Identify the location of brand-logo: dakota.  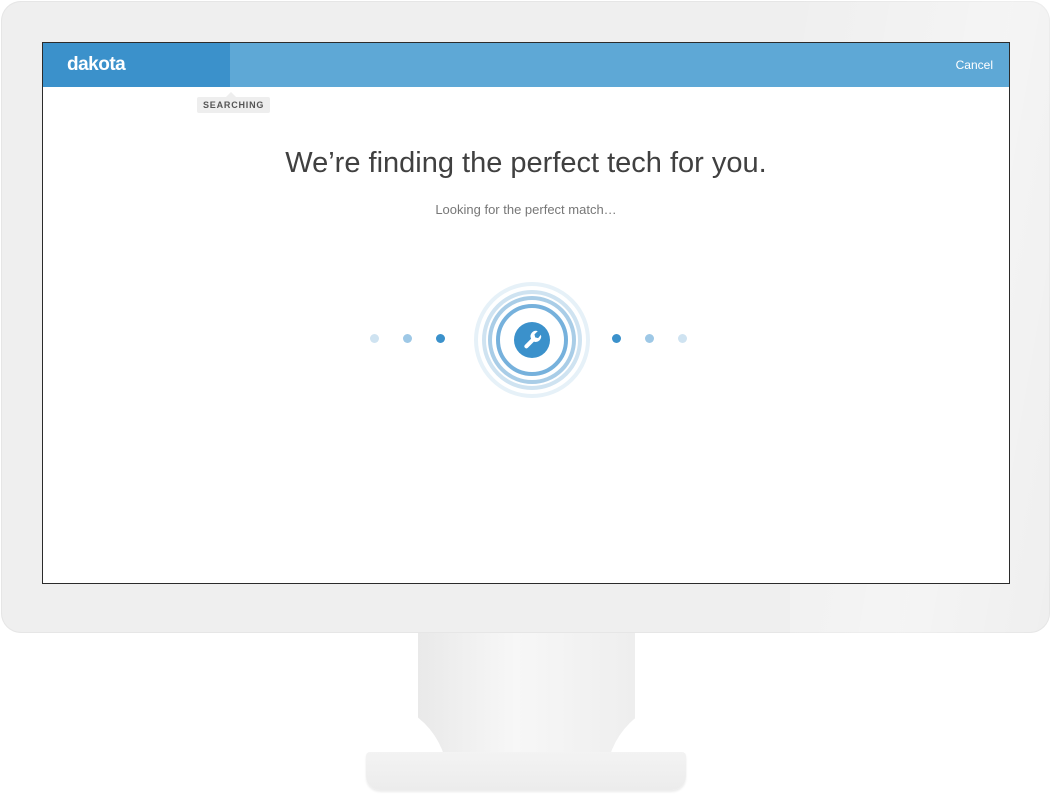
(96, 65).